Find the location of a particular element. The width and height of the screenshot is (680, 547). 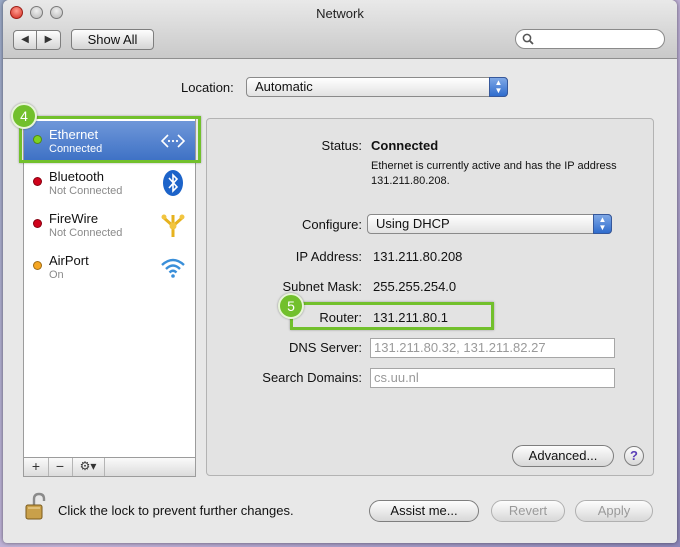

search-input is located at coordinates (599, 40).